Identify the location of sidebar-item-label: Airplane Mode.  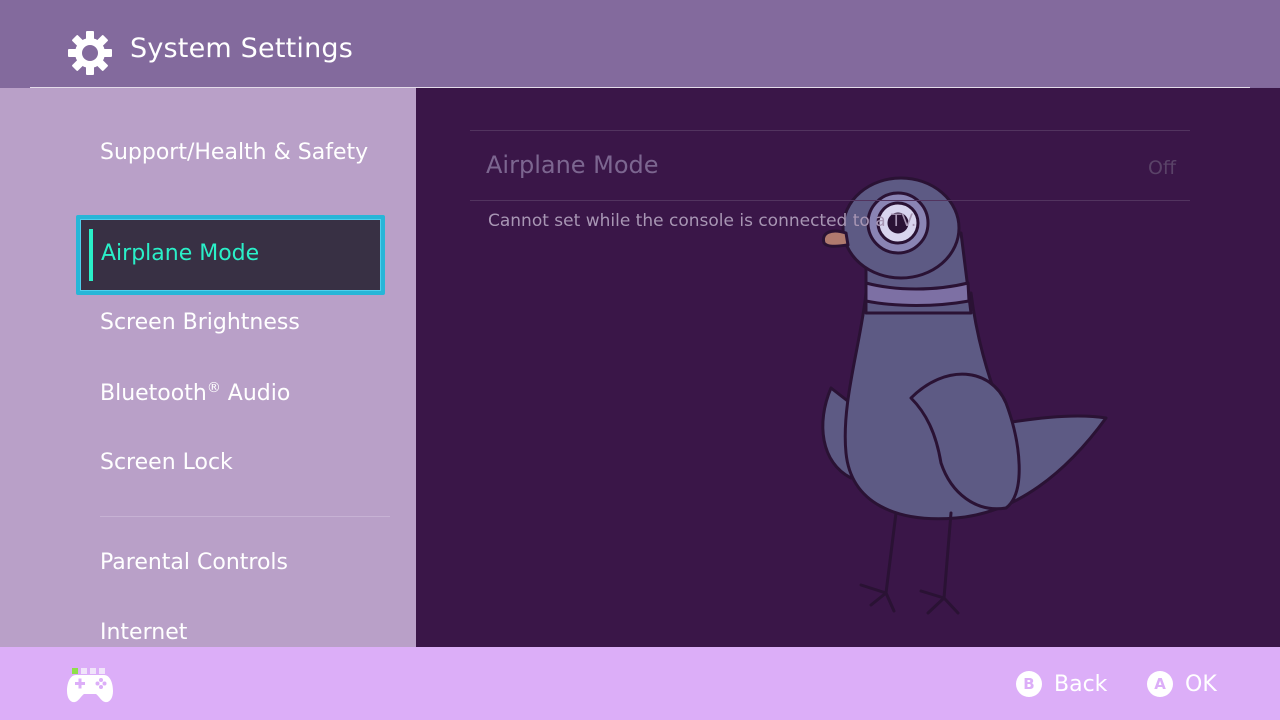
(180, 253).